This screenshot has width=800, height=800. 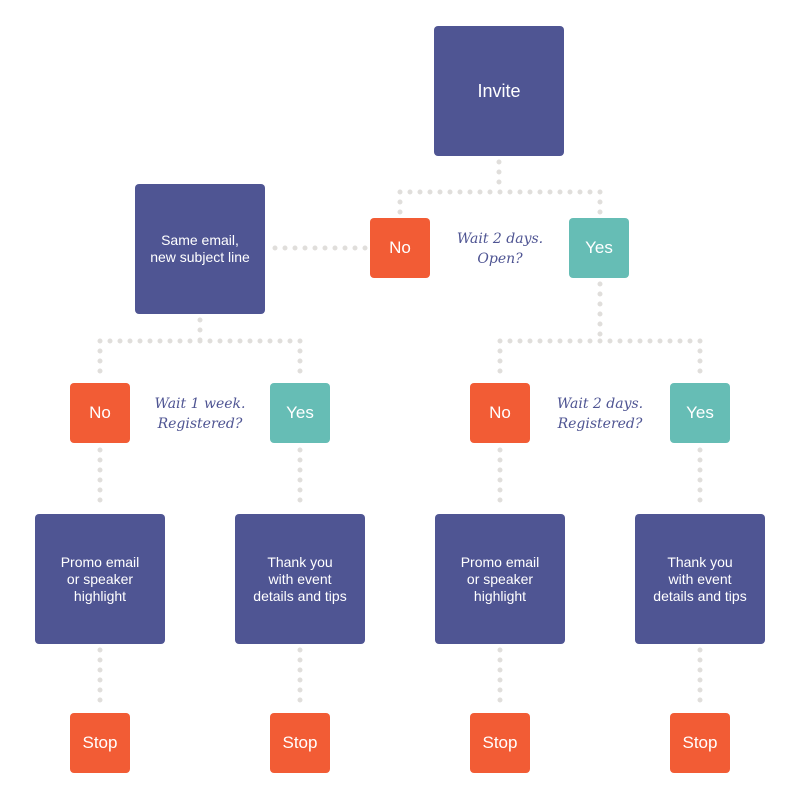 What do you see at coordinates (400, 479) in the screenshot?
I see `connector-answers-to-actions` at bounding box center [400, 479].